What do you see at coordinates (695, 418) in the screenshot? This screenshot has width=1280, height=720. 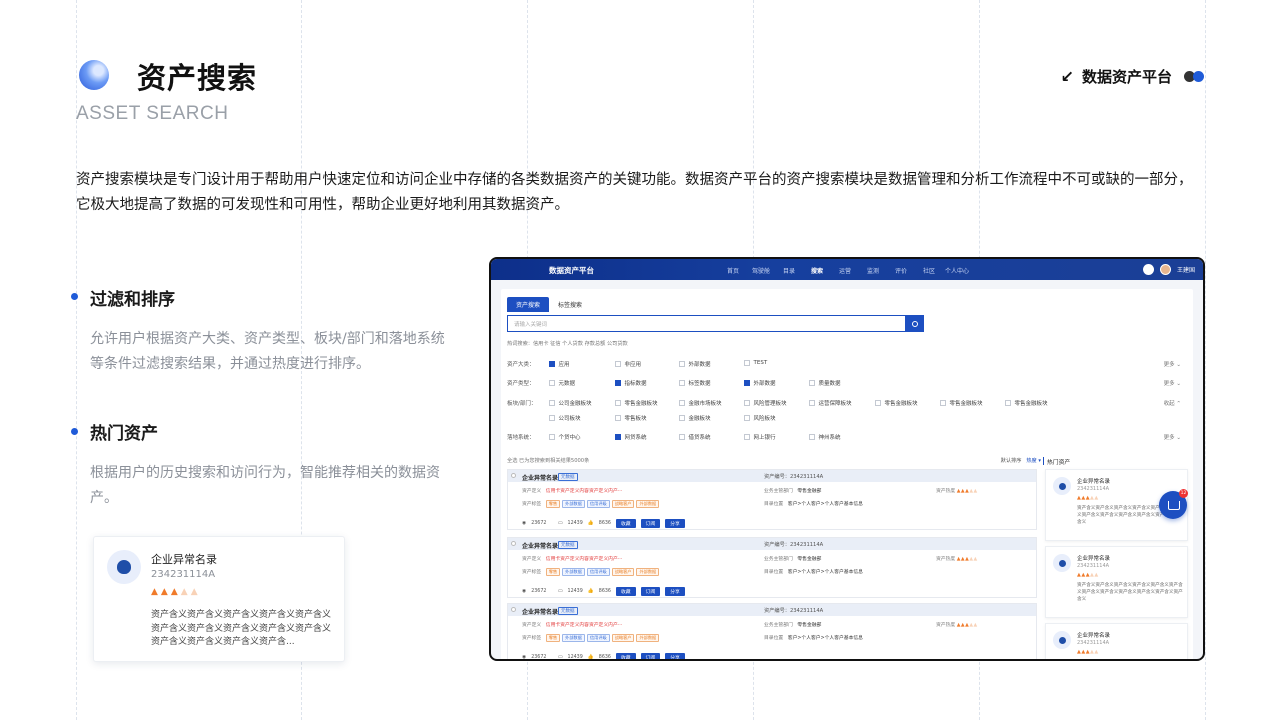 I see `filter-option: 金融板块` at bounding box center [695, 418].